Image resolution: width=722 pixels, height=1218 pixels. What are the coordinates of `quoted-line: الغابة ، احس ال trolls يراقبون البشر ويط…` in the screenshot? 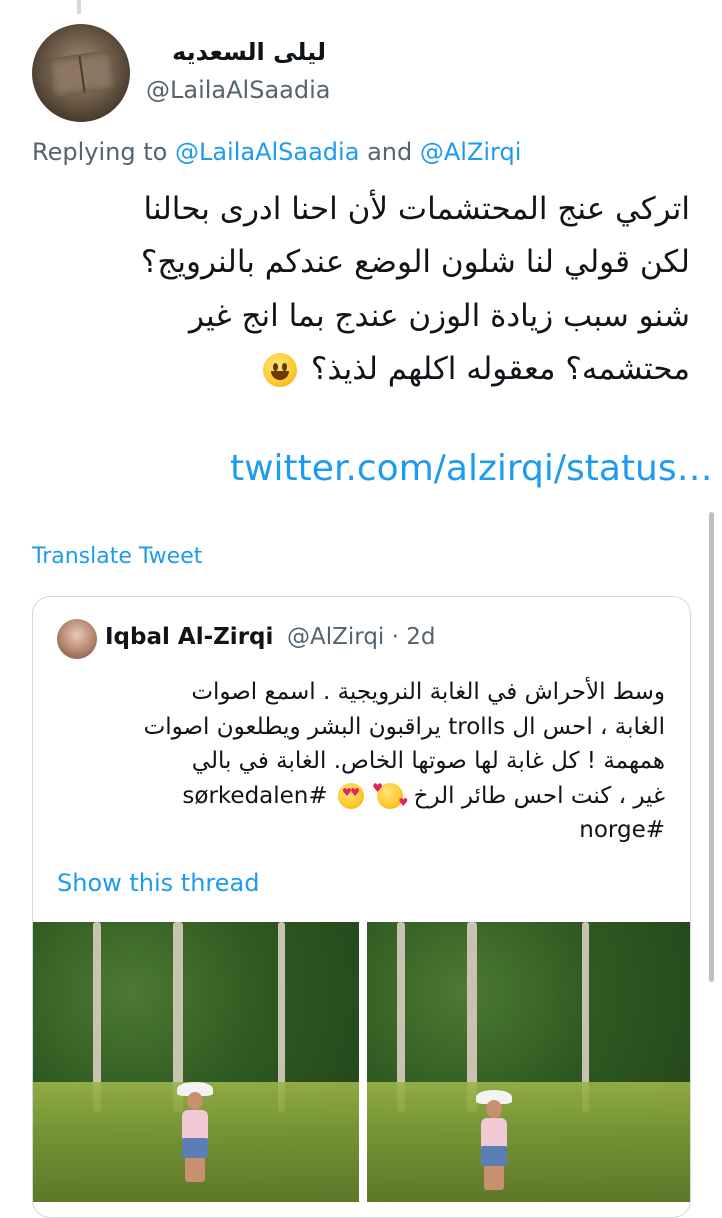 It's located at (404, 726).